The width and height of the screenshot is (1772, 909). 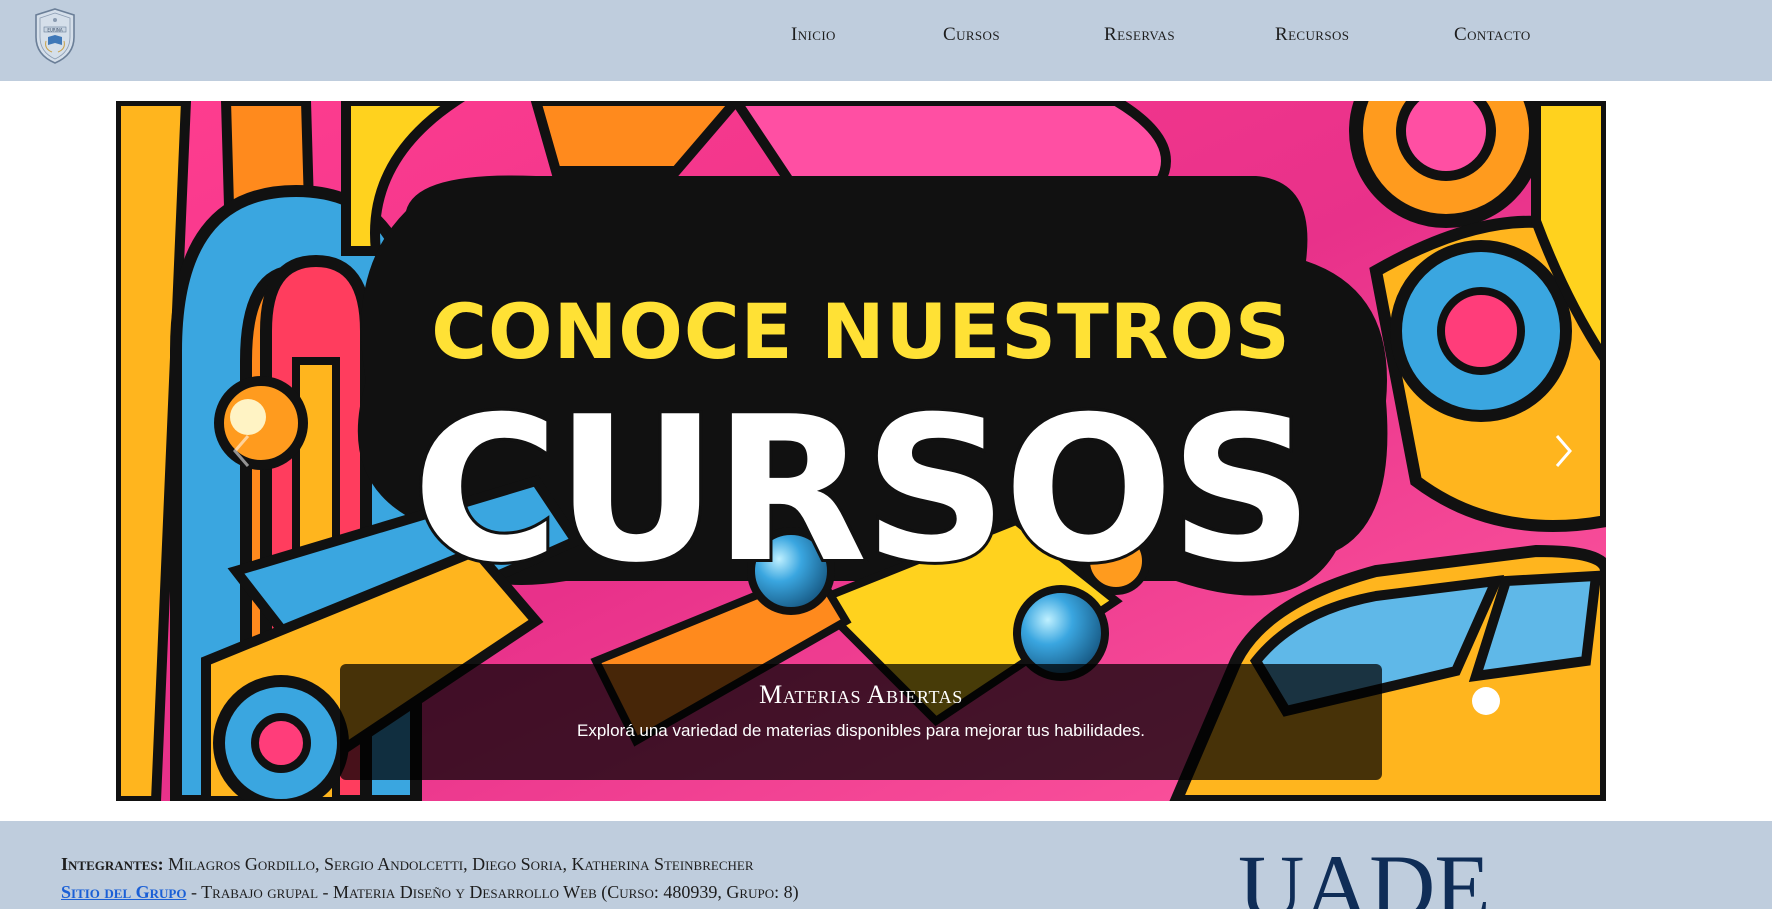 I want to click on chevron-right-icon, so click(x=1563, y=451).